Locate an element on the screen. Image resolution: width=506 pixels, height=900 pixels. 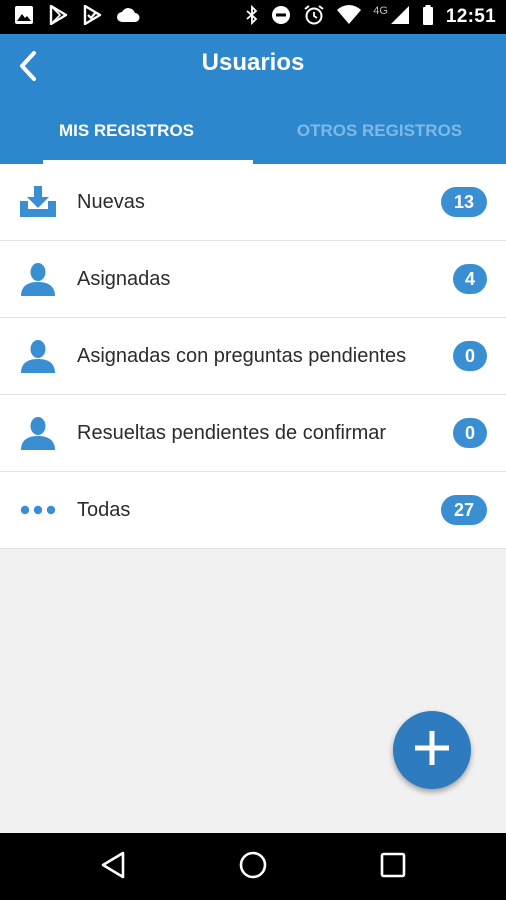
nav-home-button is located at coordinates (253, 867).